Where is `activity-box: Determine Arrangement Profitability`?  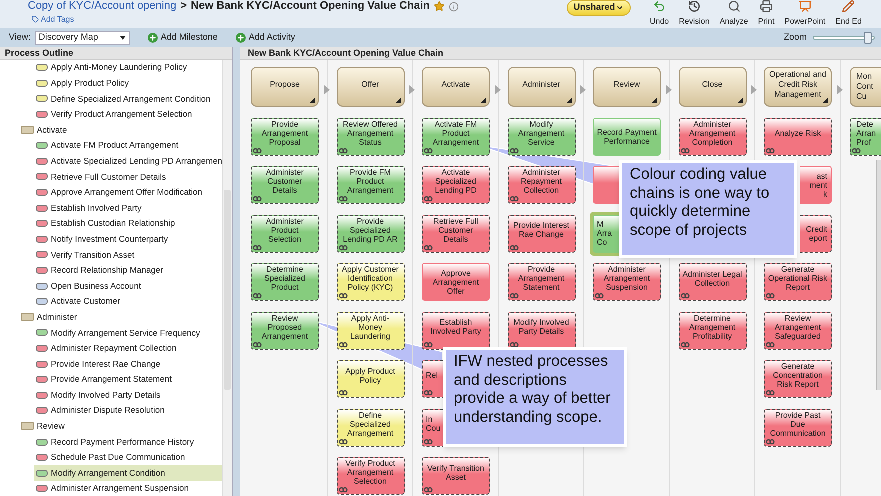 activity-box: Determine Arrangement Profitability is located at coordinates (712, 331).